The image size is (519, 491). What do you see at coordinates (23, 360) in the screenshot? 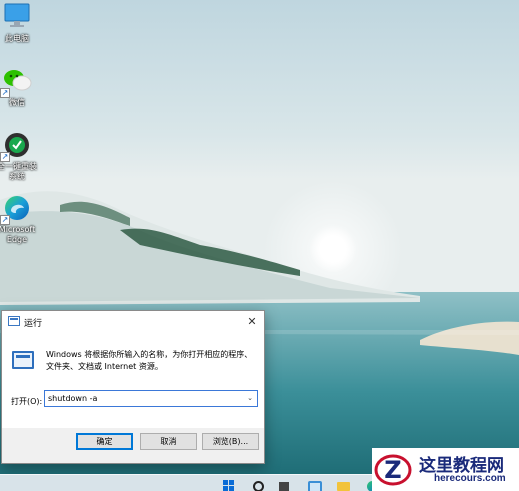
I see `run-program-icon` at bounding box center [23, 360].